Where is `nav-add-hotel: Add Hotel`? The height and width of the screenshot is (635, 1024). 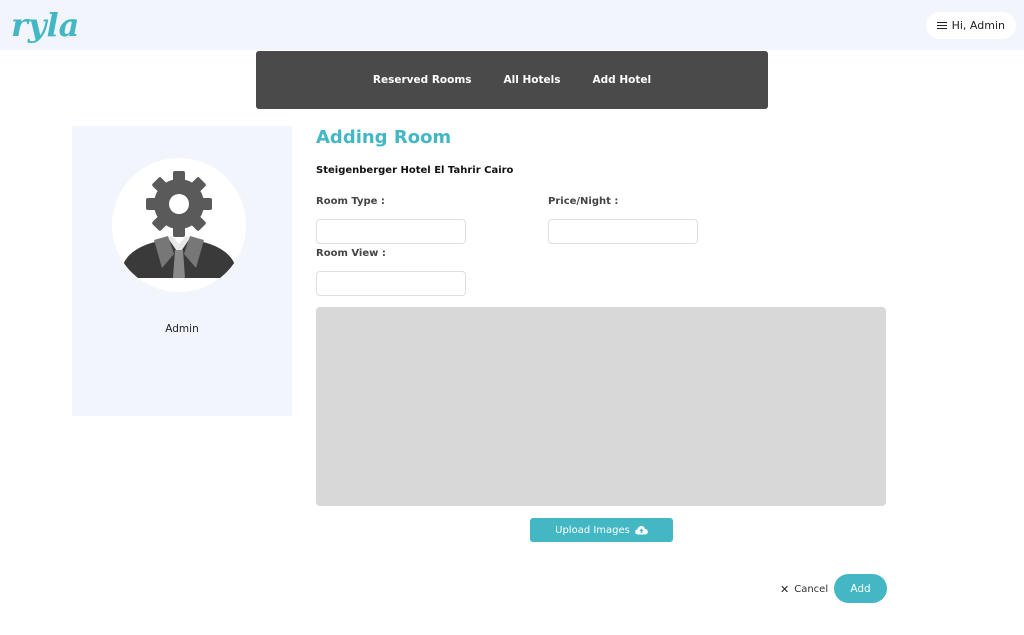
nav-add-hotel: Add Hotel is located at coordinates (622, 80).